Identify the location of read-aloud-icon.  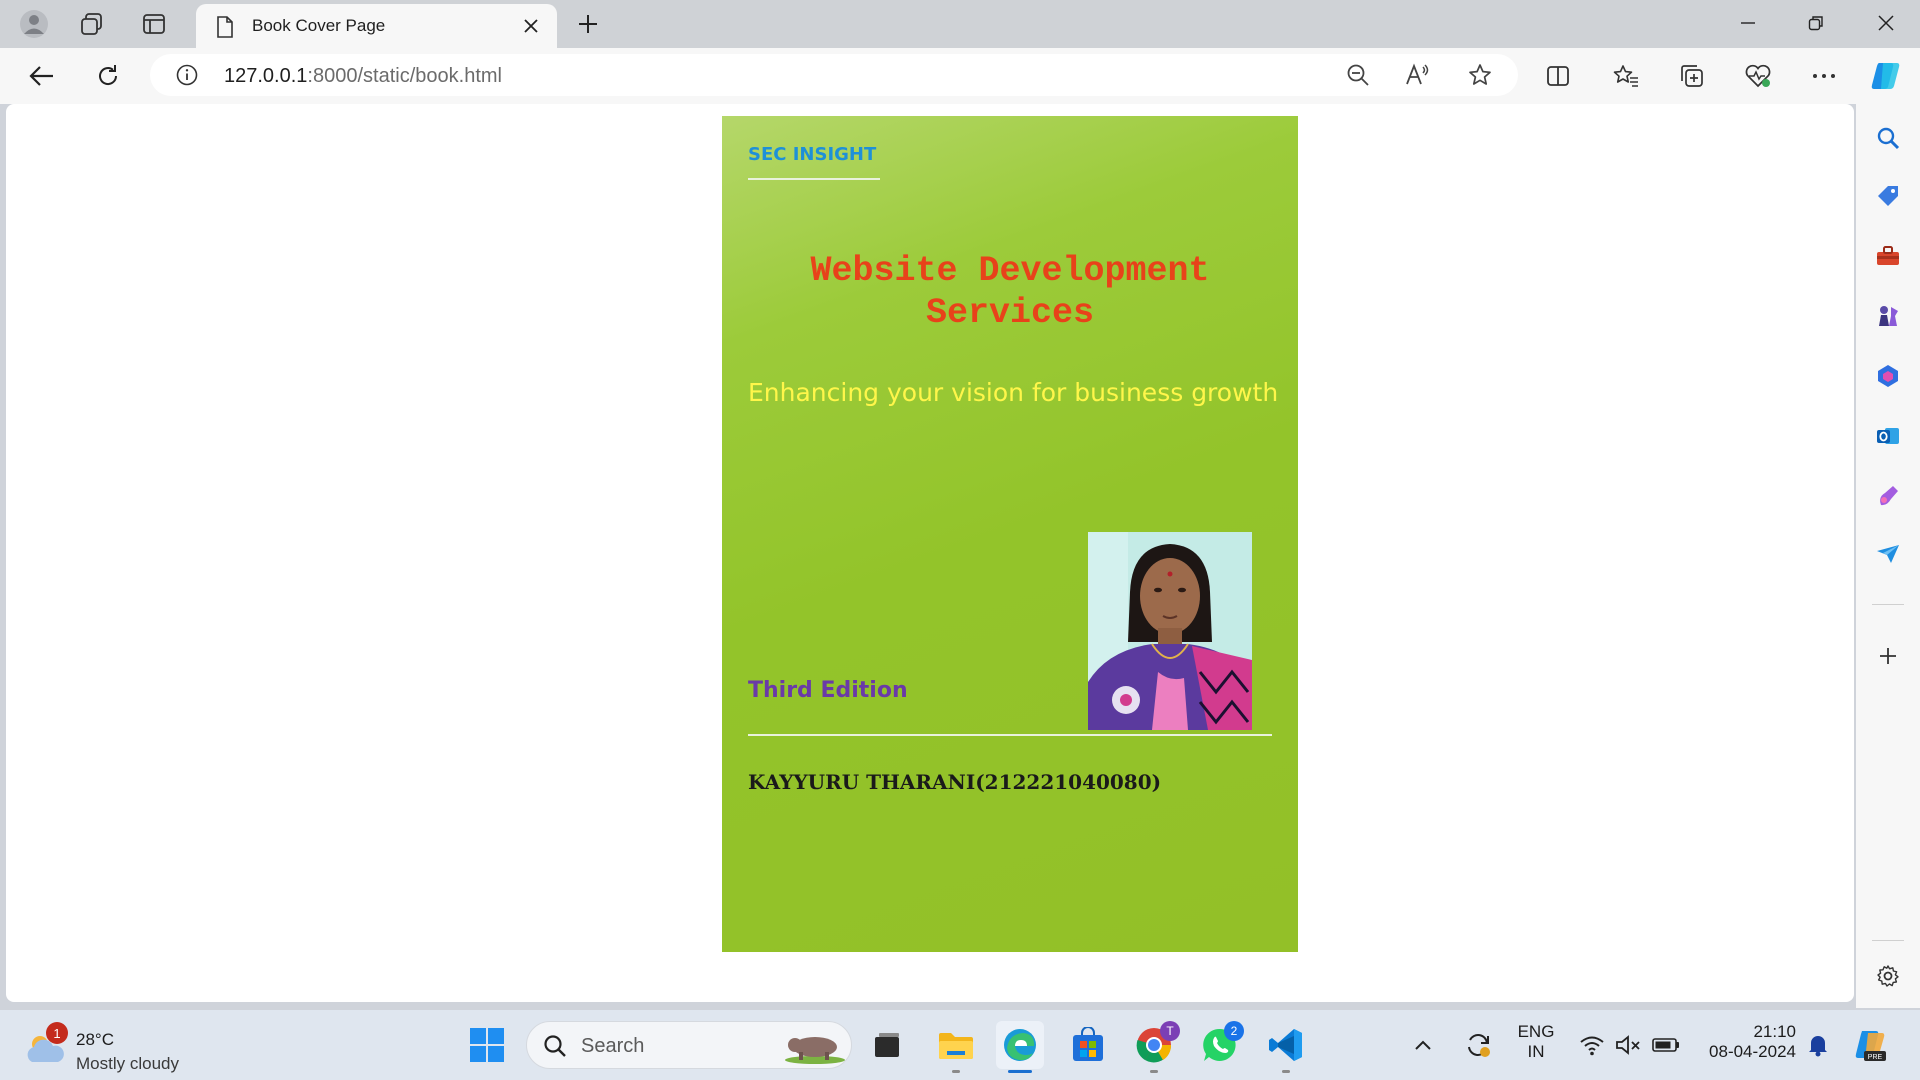
(1417, 74).